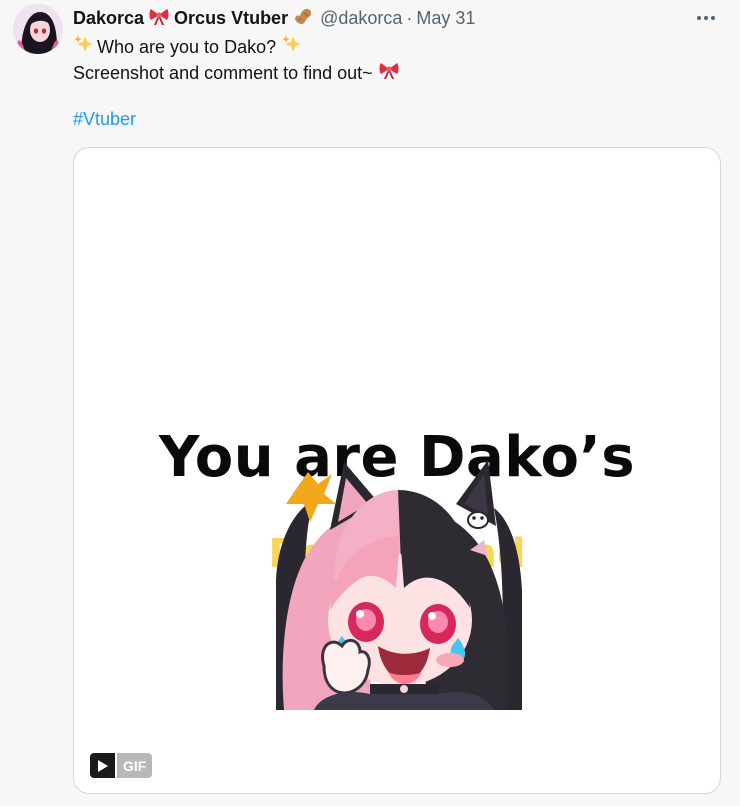 This screenshot has height=806, width=740. I want to click on play-icon, so click(102, 765).